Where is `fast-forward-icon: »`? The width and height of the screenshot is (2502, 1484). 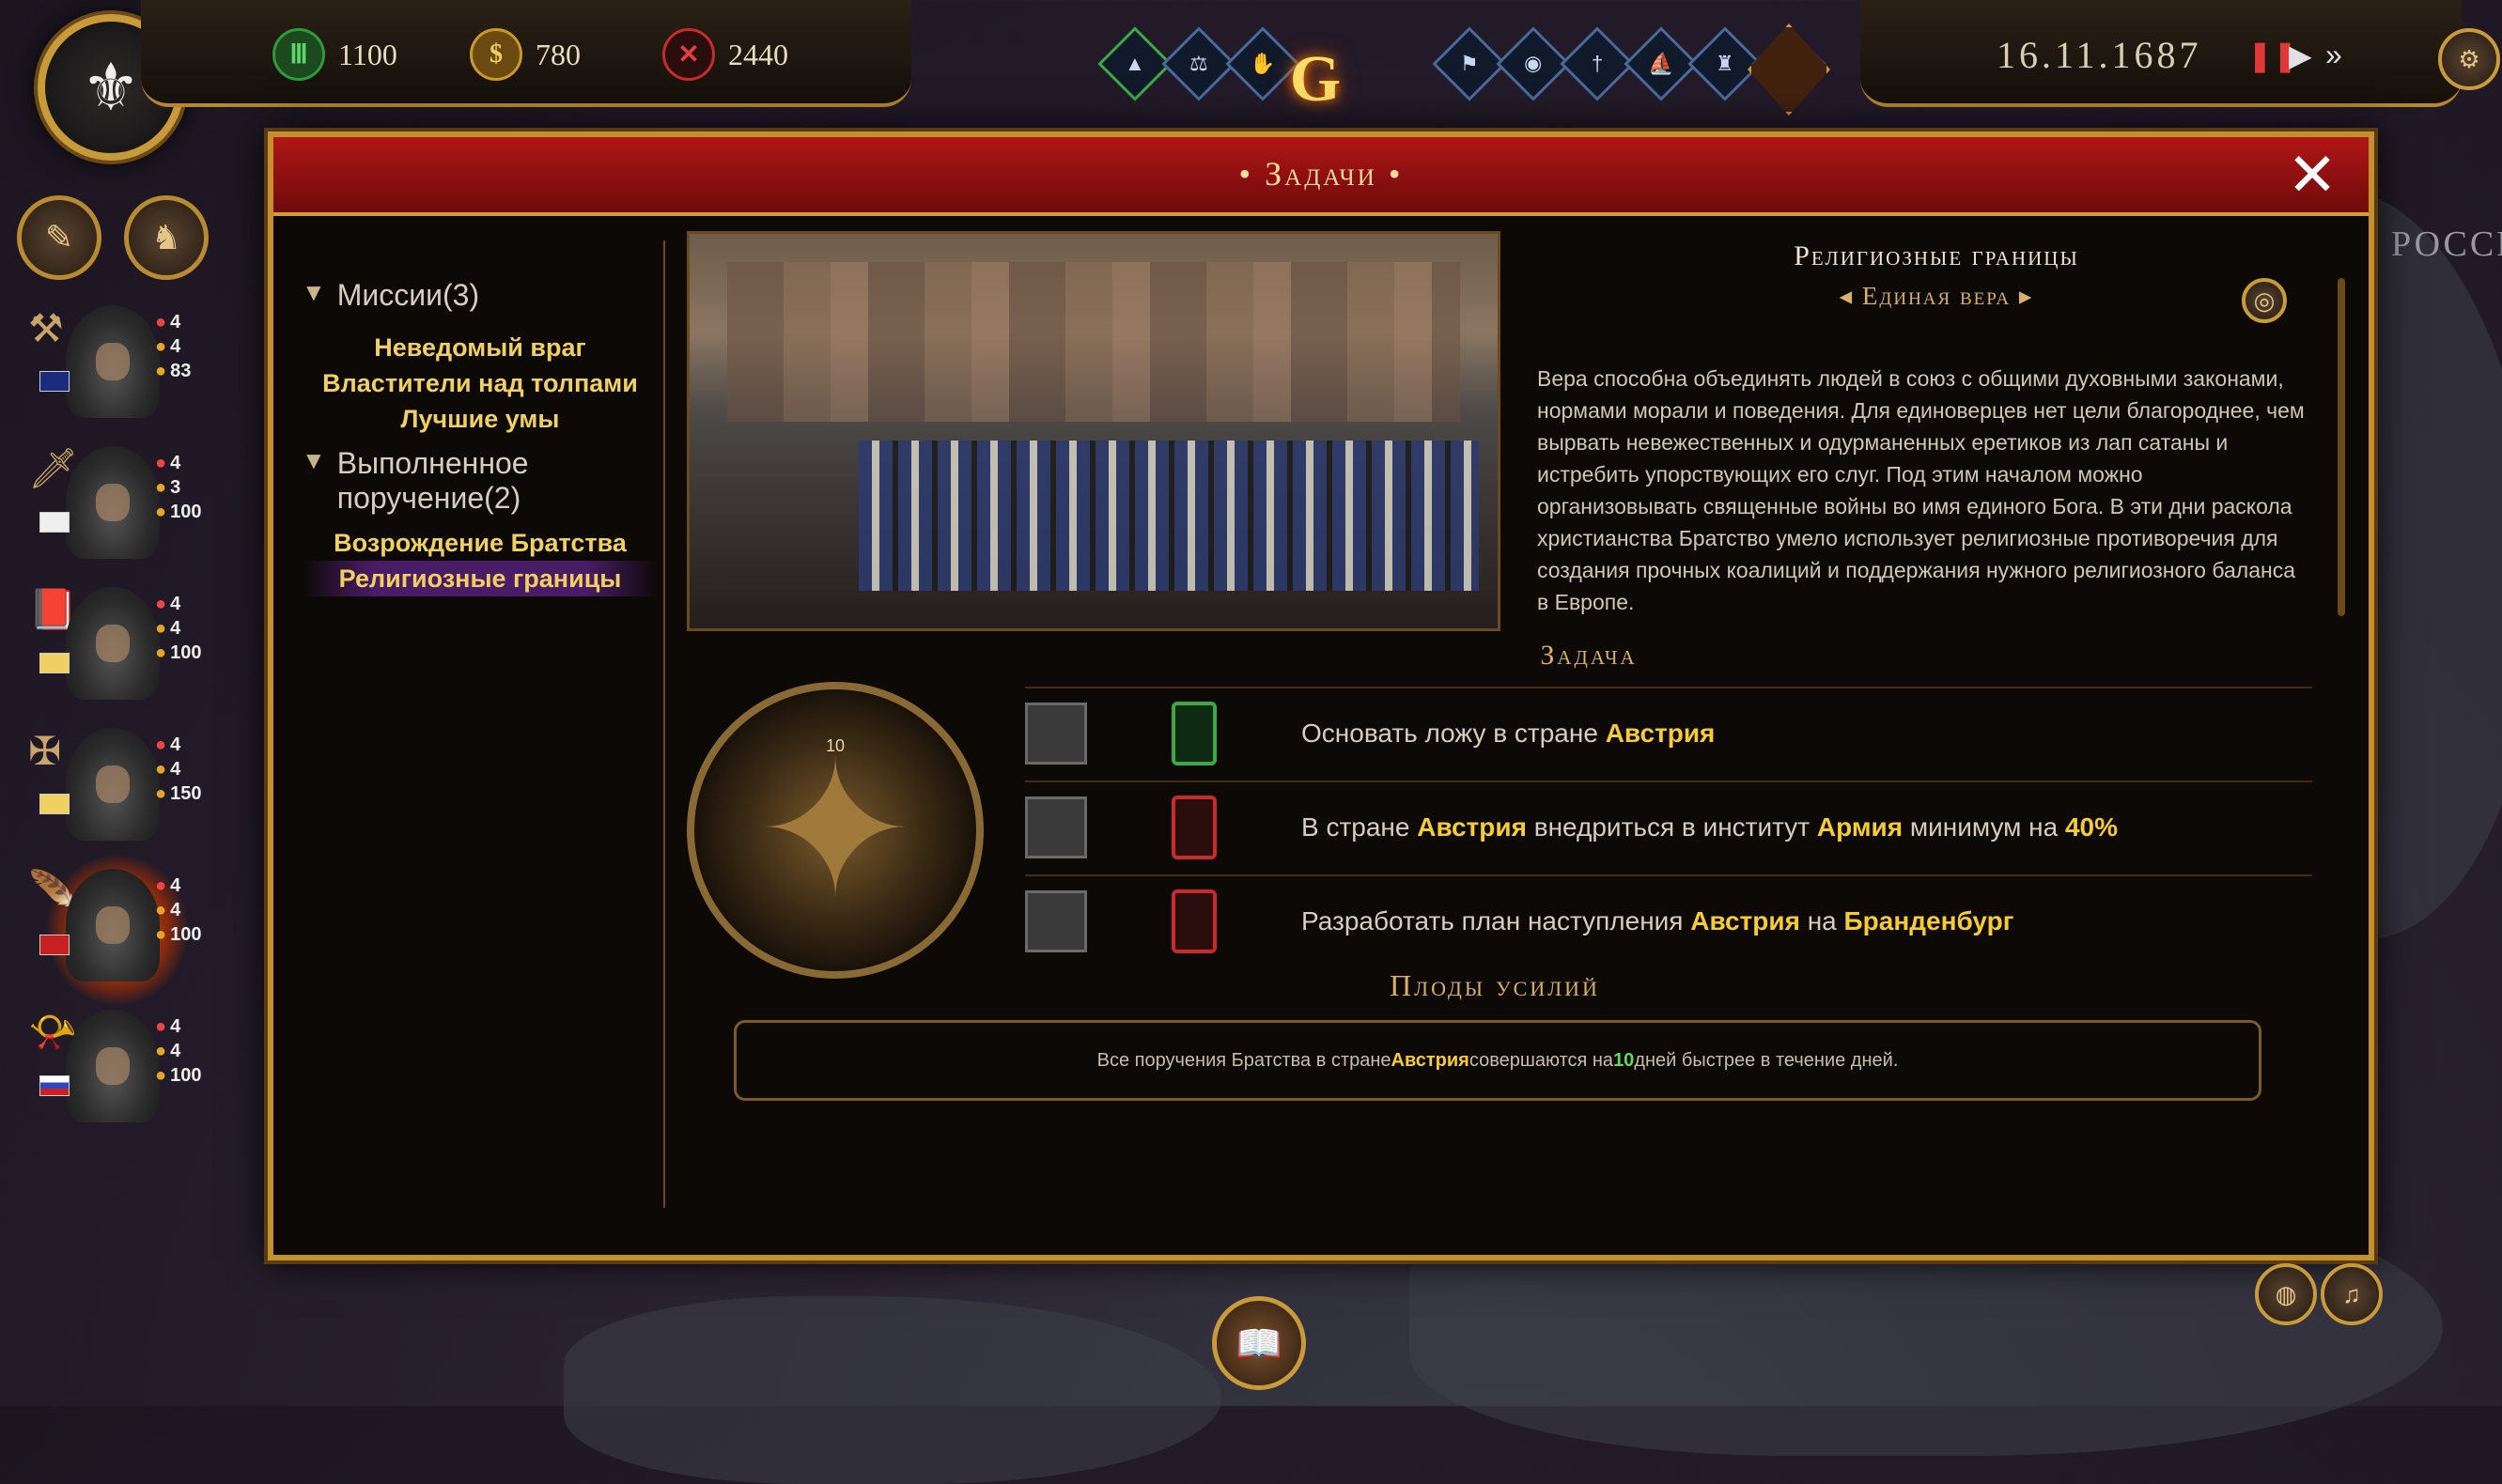
fast-forward-icon: » is located at coordinates (2333, 55).